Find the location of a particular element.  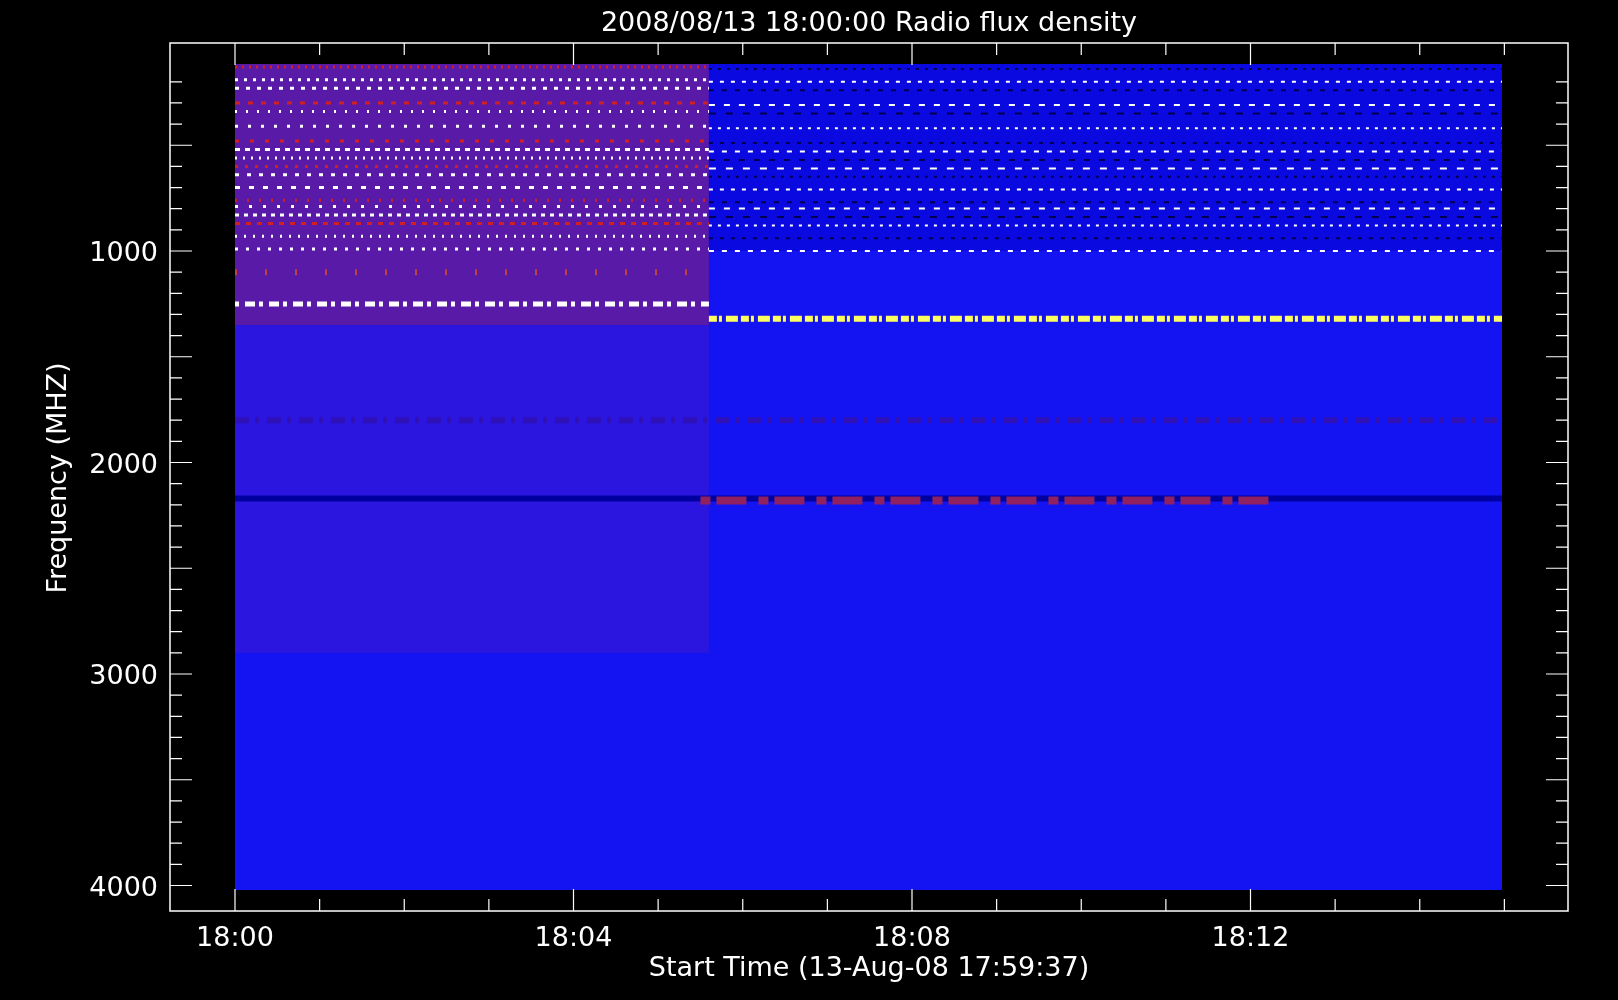

y-axis-label: Frequency (MHZ) is located at coordinates (56, 478).